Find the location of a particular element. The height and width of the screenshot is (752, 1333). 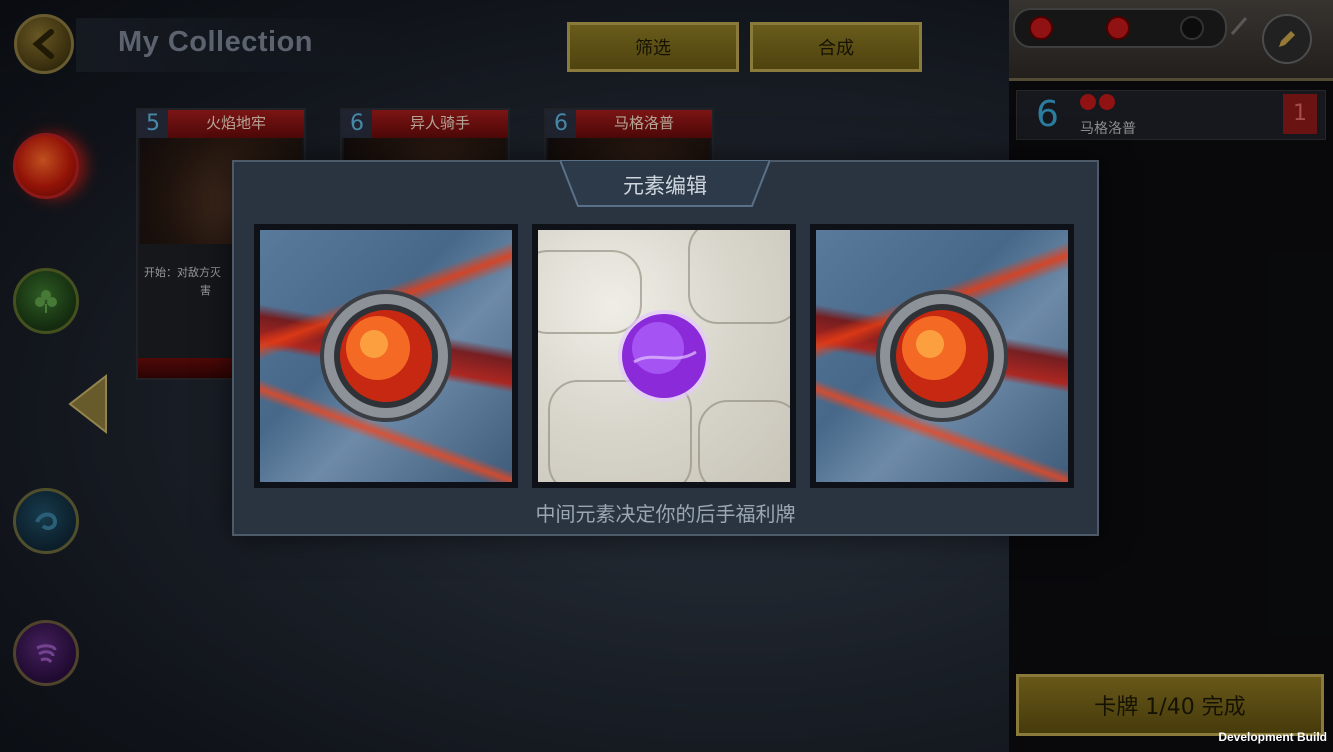

element-slot-middle is located at coordinates (664, 356).